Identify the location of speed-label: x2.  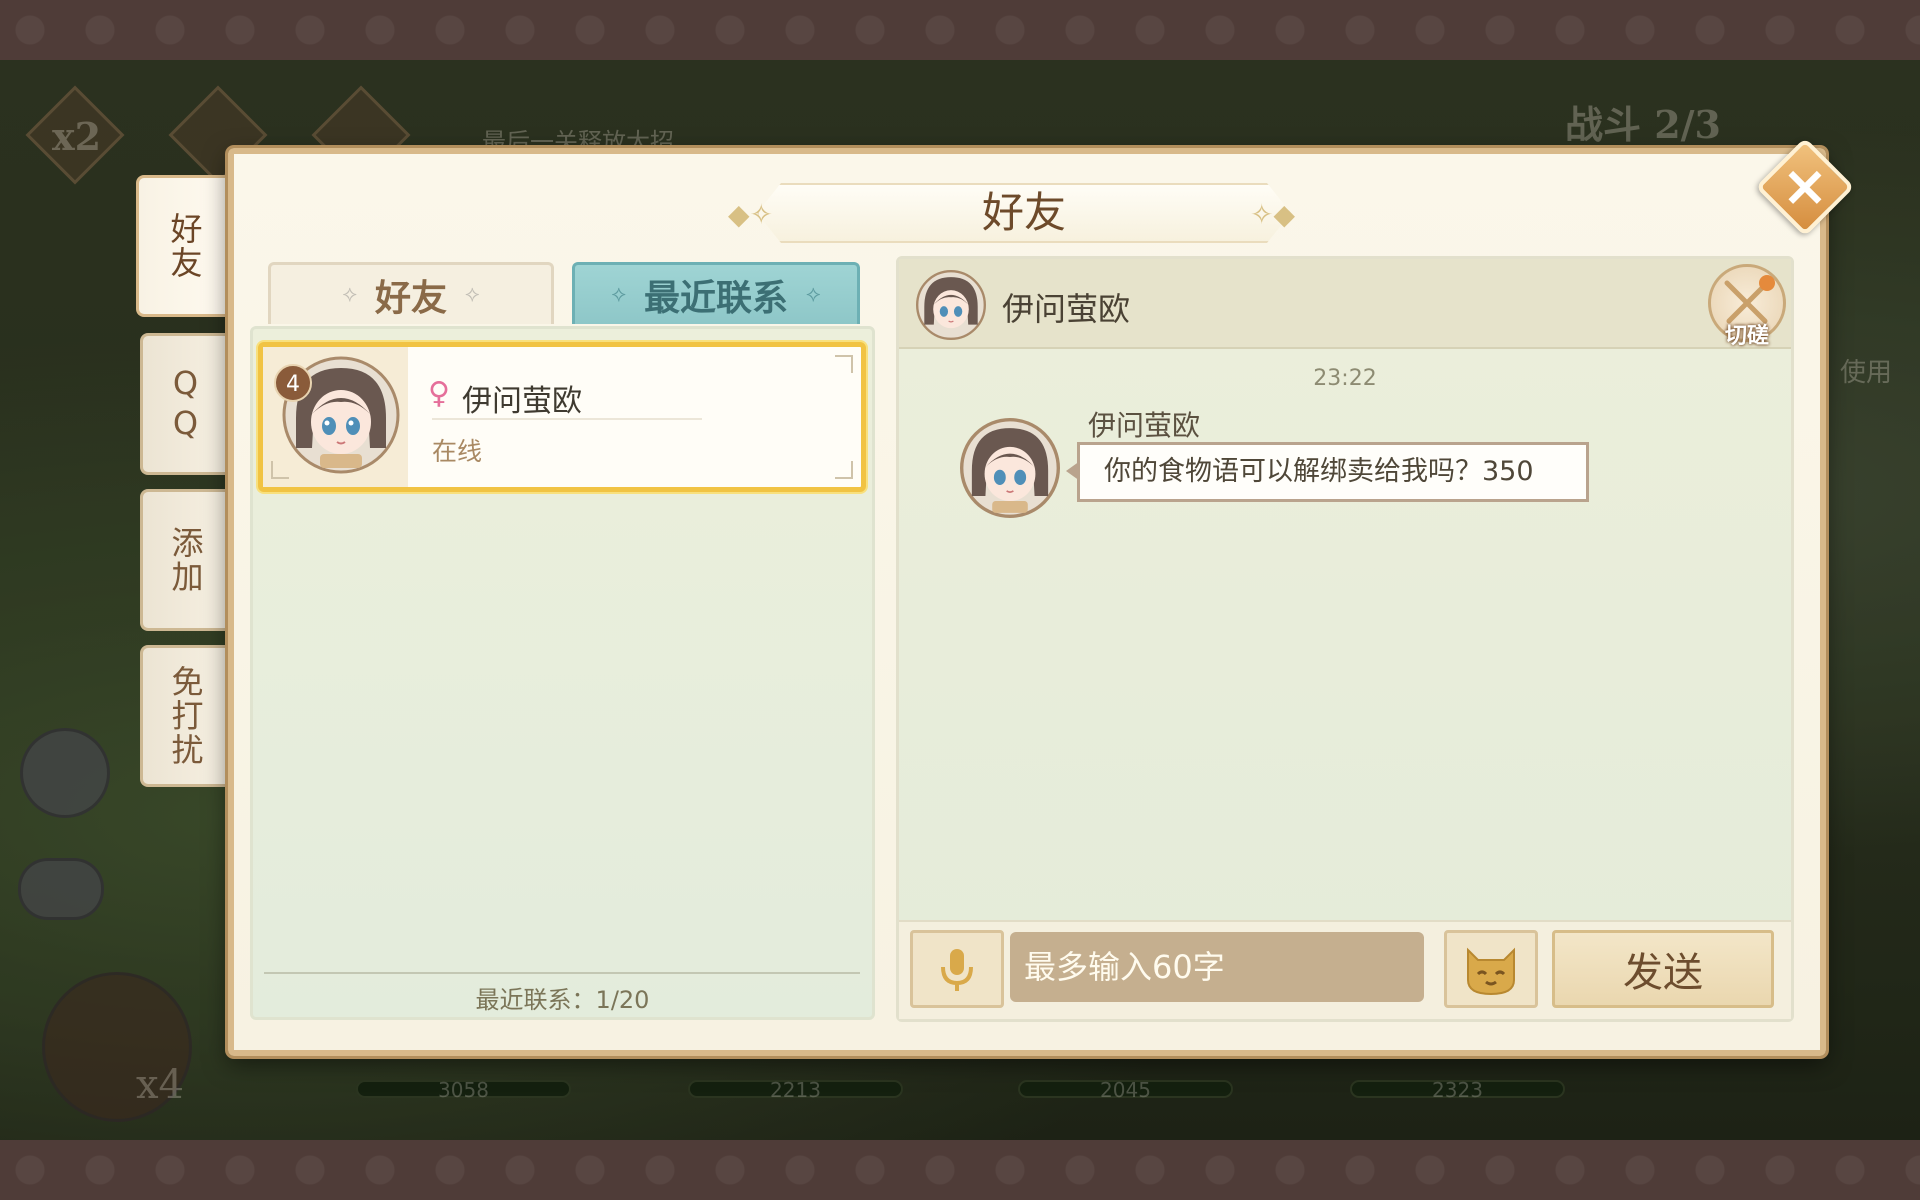
(77, 136).